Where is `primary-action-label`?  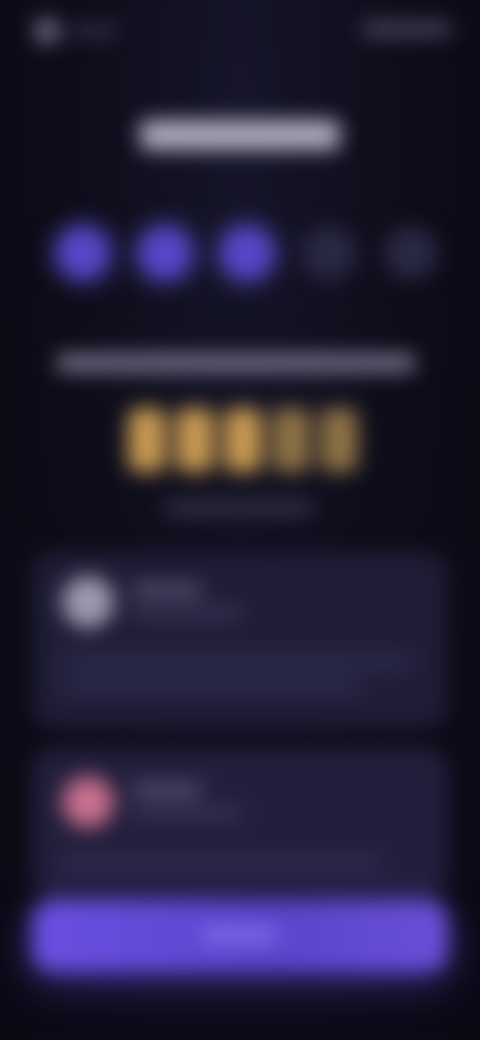 primary-action-label is located at coordinates (240, 935).